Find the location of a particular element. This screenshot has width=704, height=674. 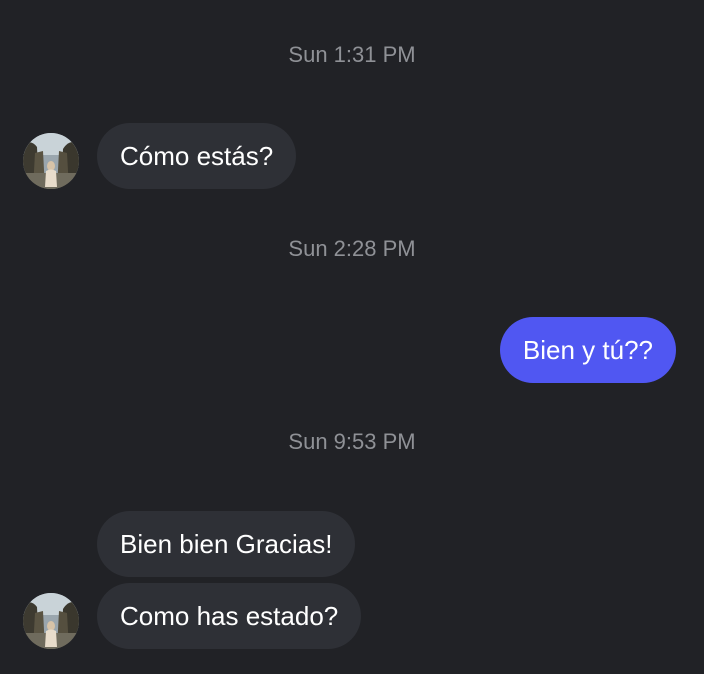

incoming-message-bubble: Bien bien Gracias! is located at coordinates (226, 544).